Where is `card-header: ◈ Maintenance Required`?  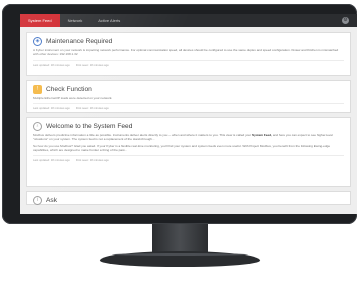 card-header: ◈ Maintenance Required is located at coordinates (188, 41).